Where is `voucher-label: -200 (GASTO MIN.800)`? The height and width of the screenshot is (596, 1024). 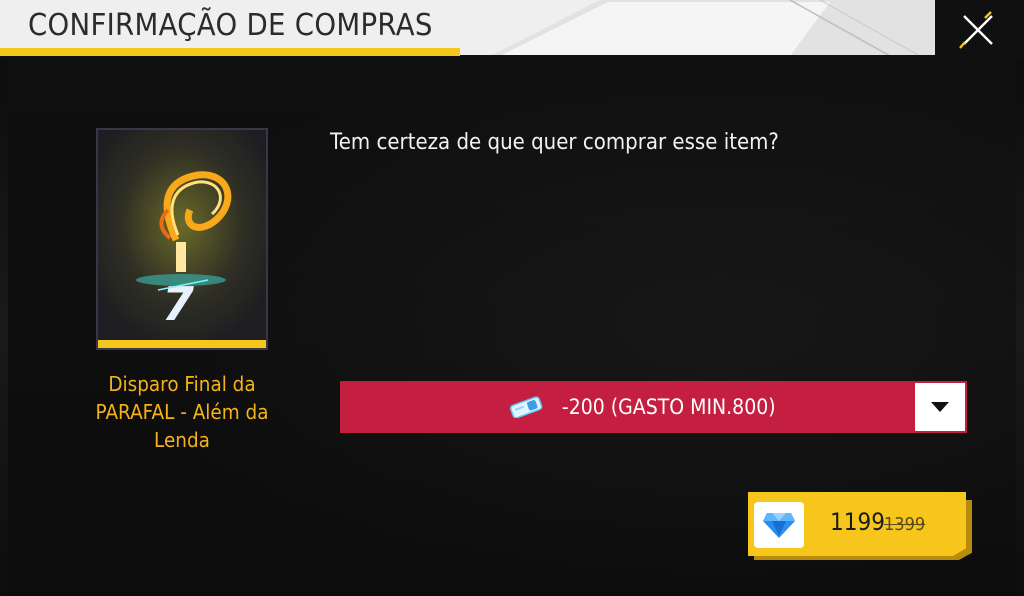
voucher-label: -200 (GASTO MIN.800) is located at coordinates (668, 407).